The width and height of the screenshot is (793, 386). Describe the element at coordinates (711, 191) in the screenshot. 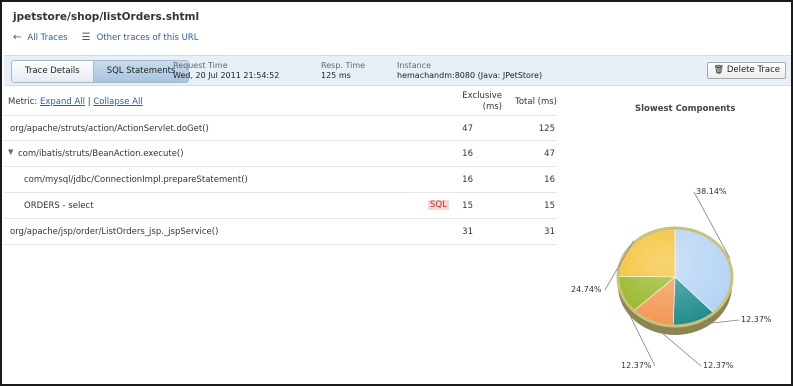

I see `pie-slice-label: 38.14%` at that location.